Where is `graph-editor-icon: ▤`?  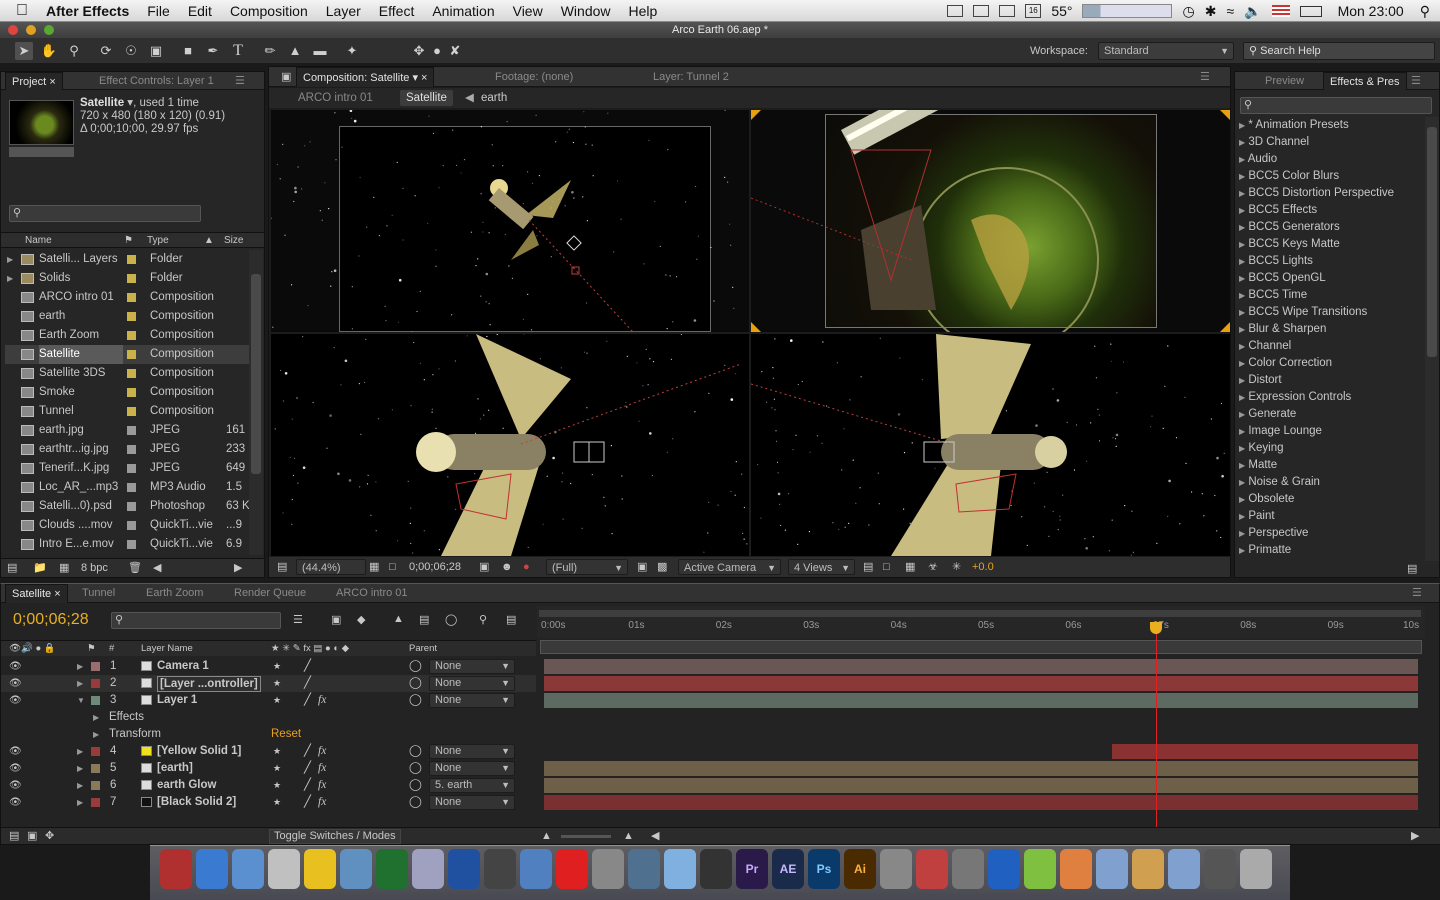
graph-editor-icon: ▤ is located at coordinates (511, 619).